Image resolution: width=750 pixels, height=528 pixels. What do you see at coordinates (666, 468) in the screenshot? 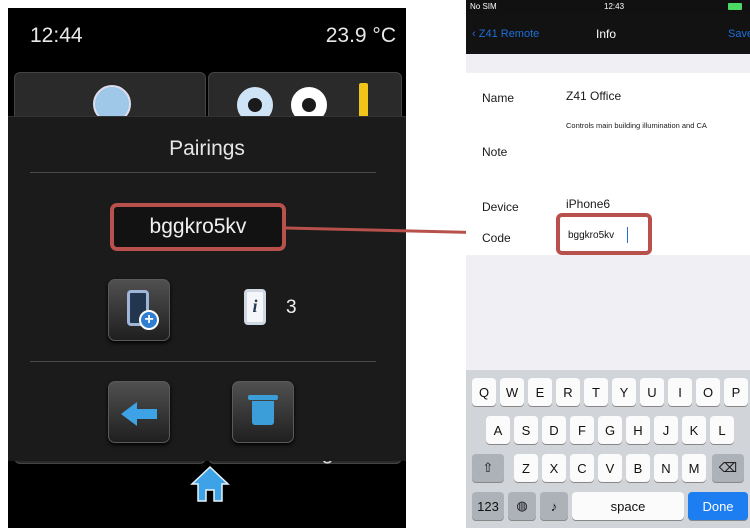
I see `key-n: N` at bounding box center [666, 468].